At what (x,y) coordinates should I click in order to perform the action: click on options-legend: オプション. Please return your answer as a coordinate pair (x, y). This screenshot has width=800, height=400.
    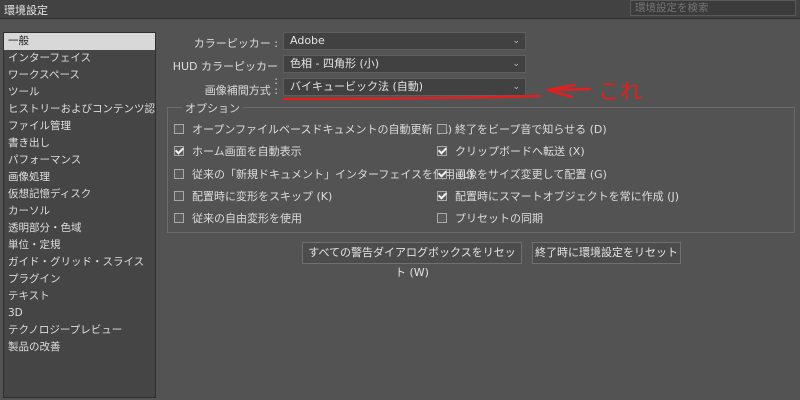
    Looking at the image, I should click on (212, 108).